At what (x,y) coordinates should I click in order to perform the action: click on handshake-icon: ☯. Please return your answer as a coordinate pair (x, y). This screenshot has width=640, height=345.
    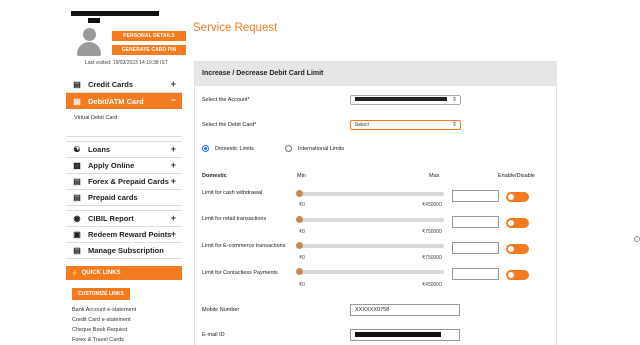
    Looking at the image, I should click on (77, 149).